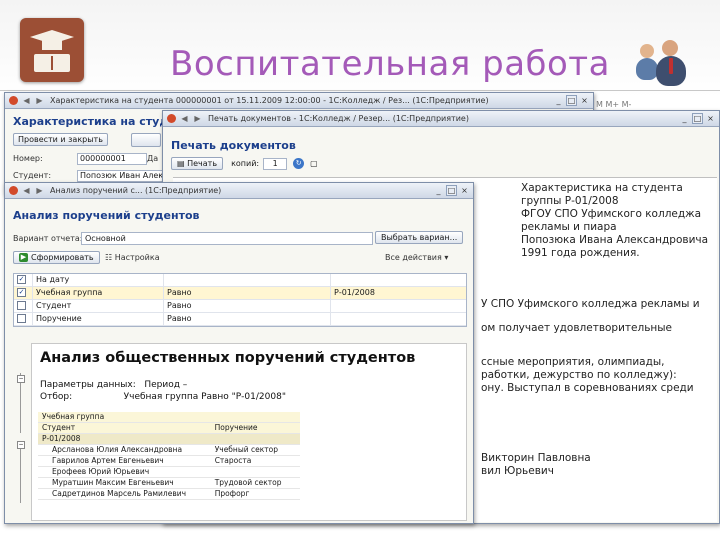 The image size is (720, 540). What do you see at coordinates (60, 139) in the screenshot?
I see `post-and-close-button: Провести и закрыть` at bounding box center [60, 139].